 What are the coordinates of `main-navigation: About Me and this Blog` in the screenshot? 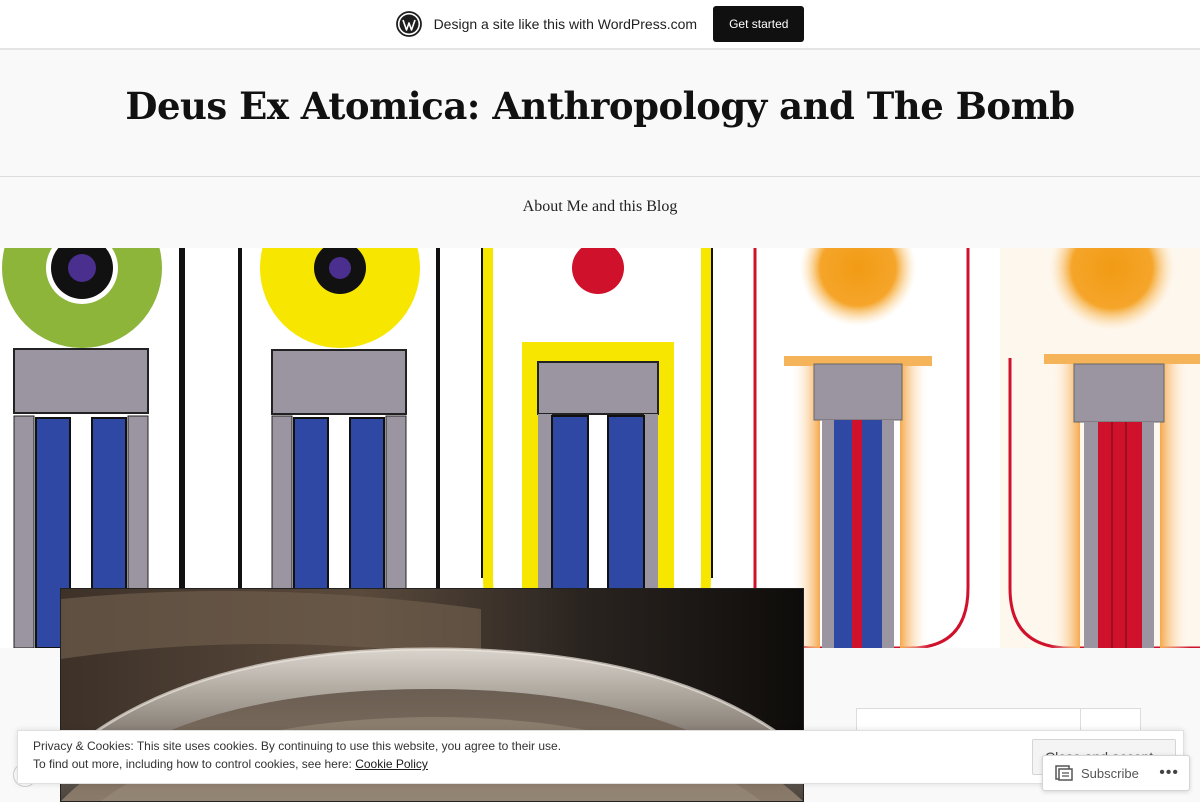 It's located at (600, 207).